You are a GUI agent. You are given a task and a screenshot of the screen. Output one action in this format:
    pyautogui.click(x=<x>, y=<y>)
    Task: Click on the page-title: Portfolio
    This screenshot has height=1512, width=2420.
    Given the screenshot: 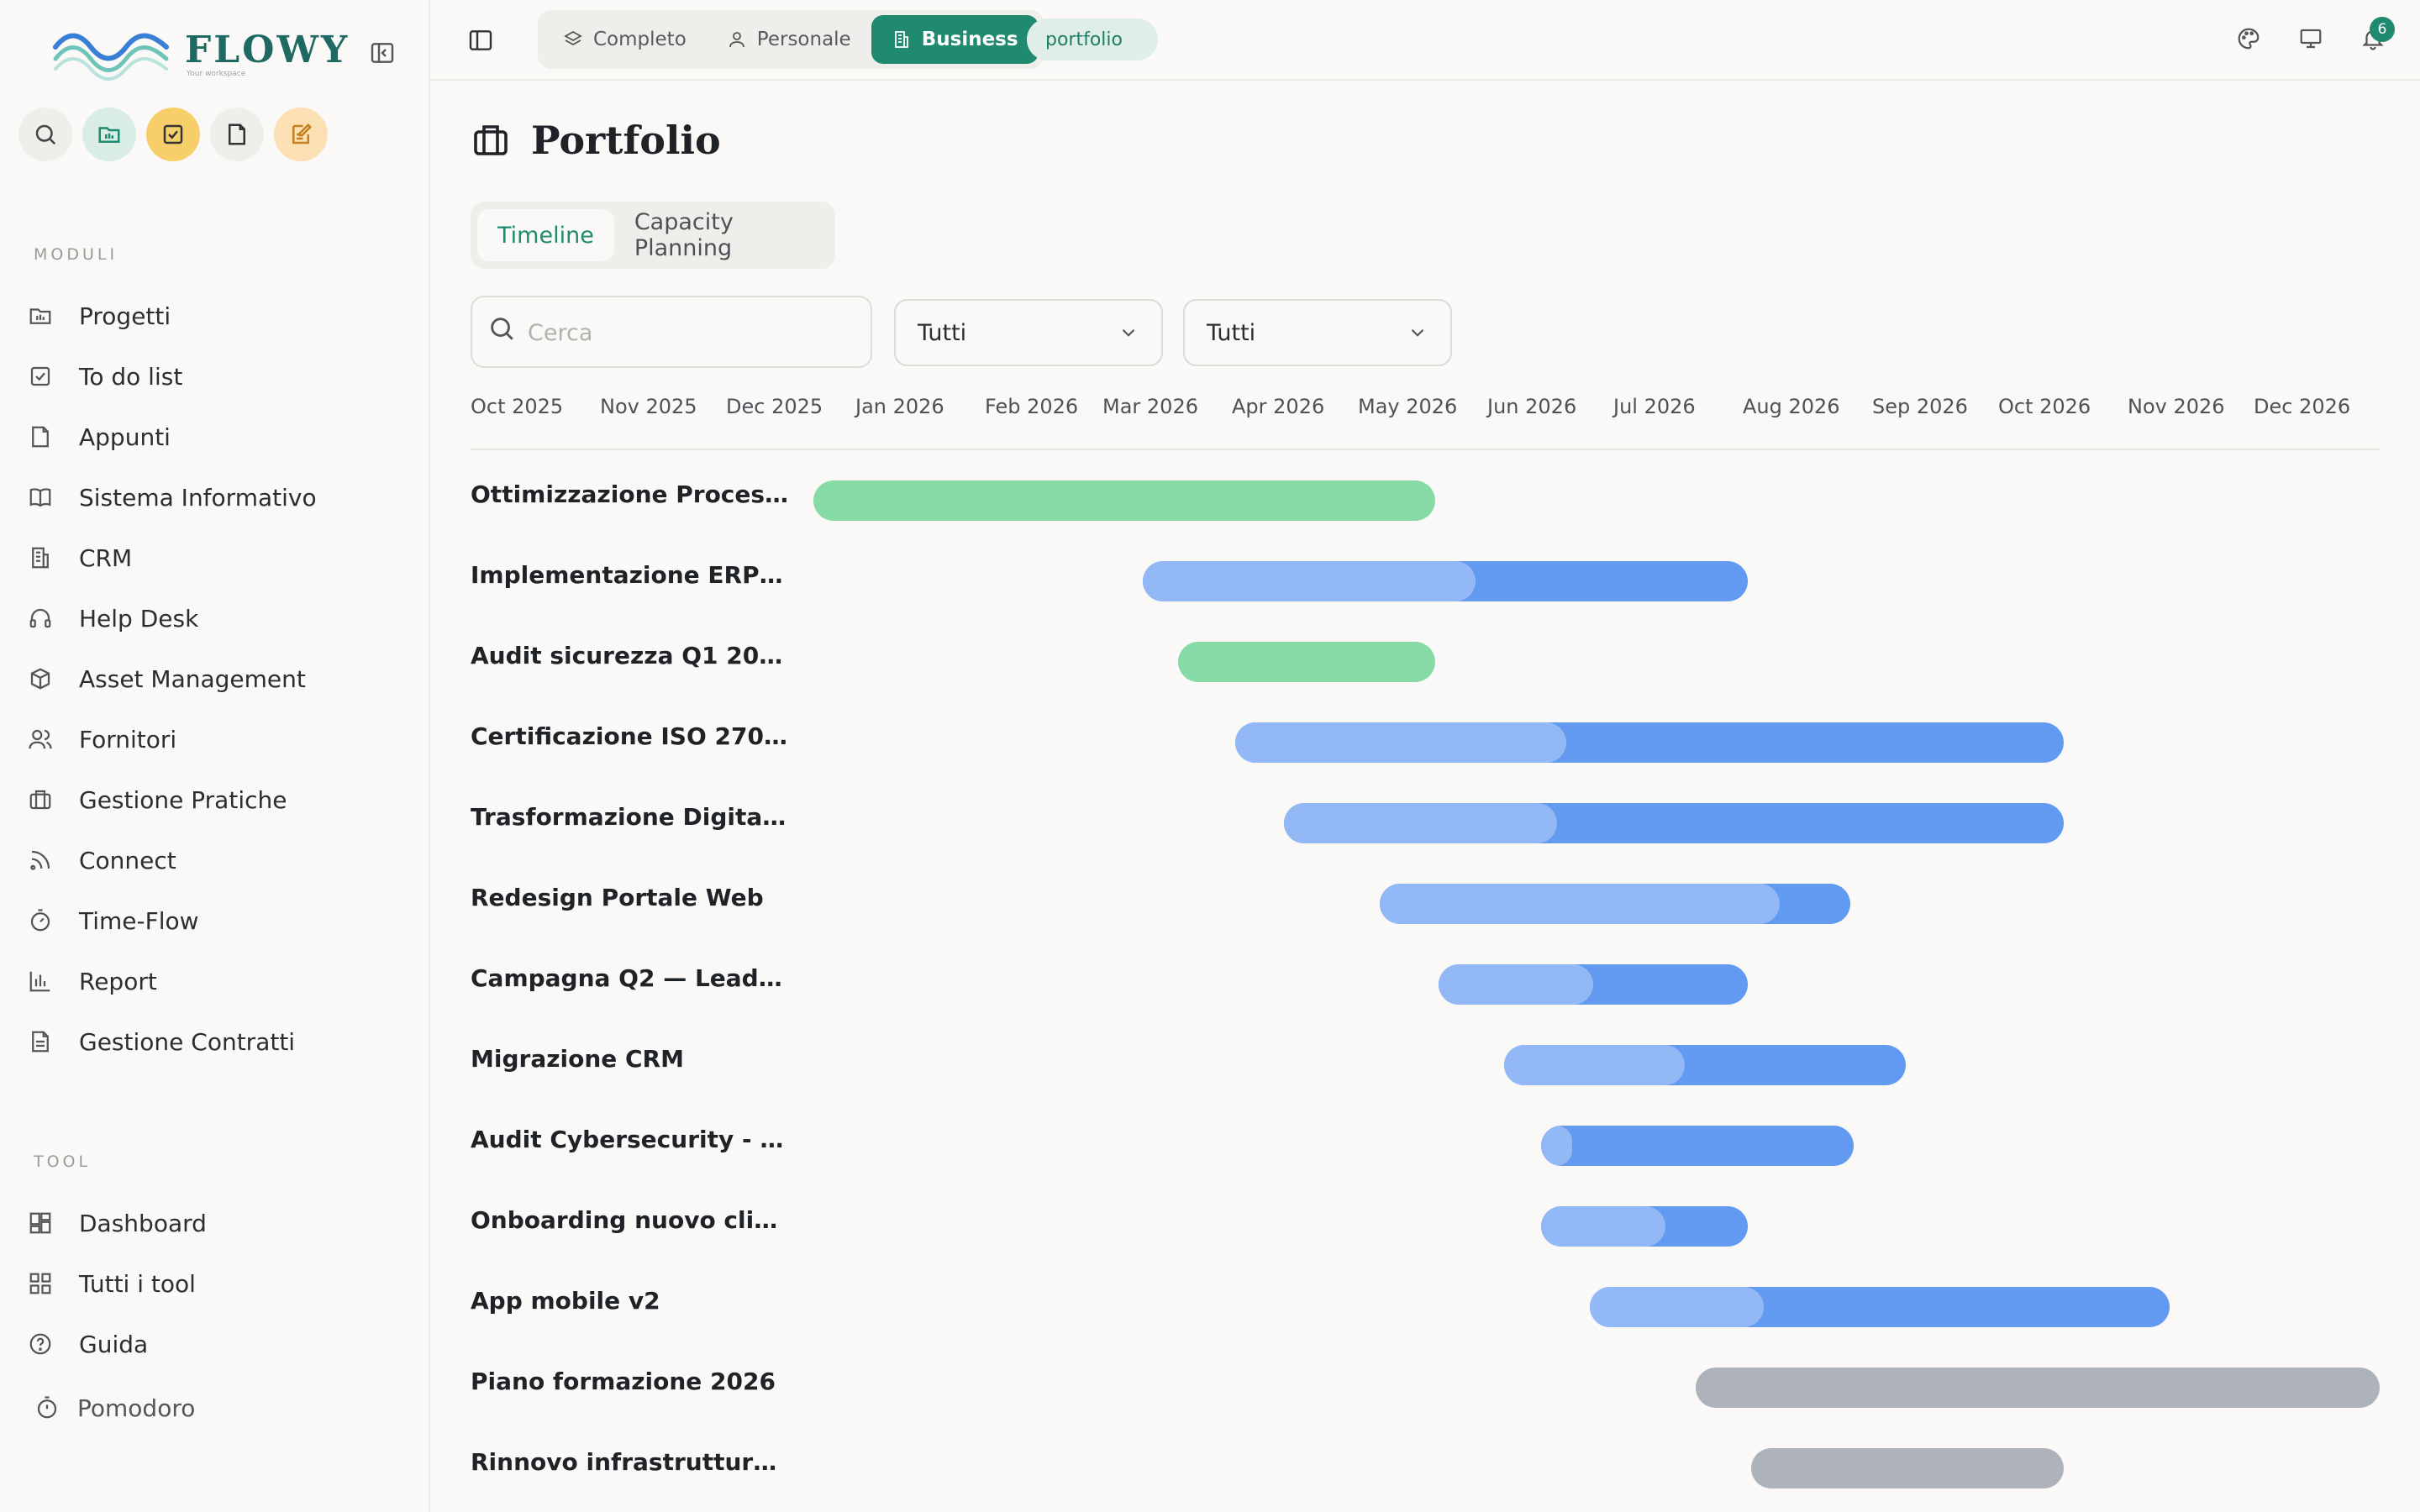 What is the action you would take?
    pyautogui.click(x=626, y=140)
    